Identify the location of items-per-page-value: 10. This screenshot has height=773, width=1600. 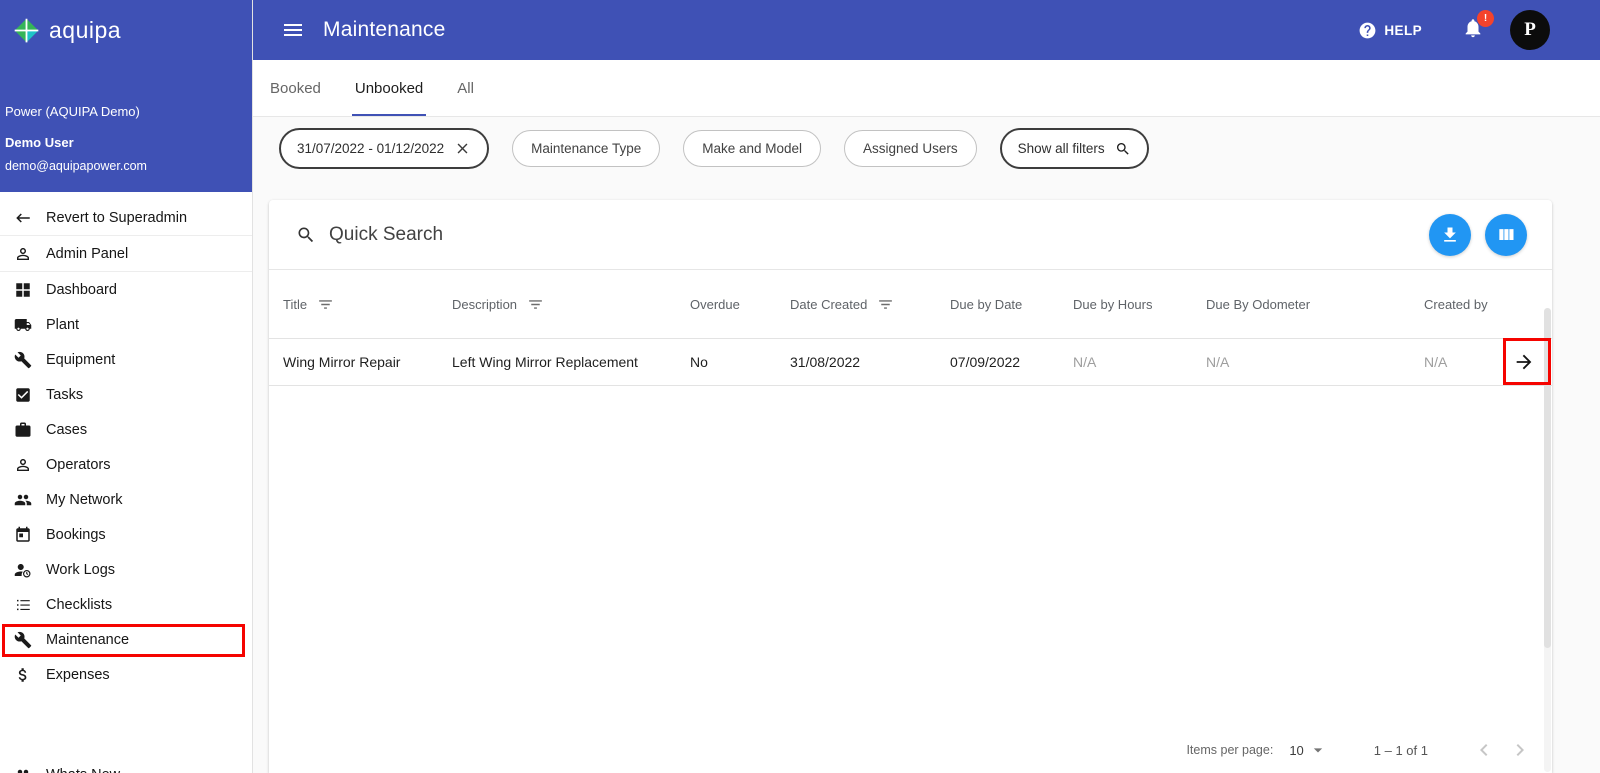
(1296, 750).